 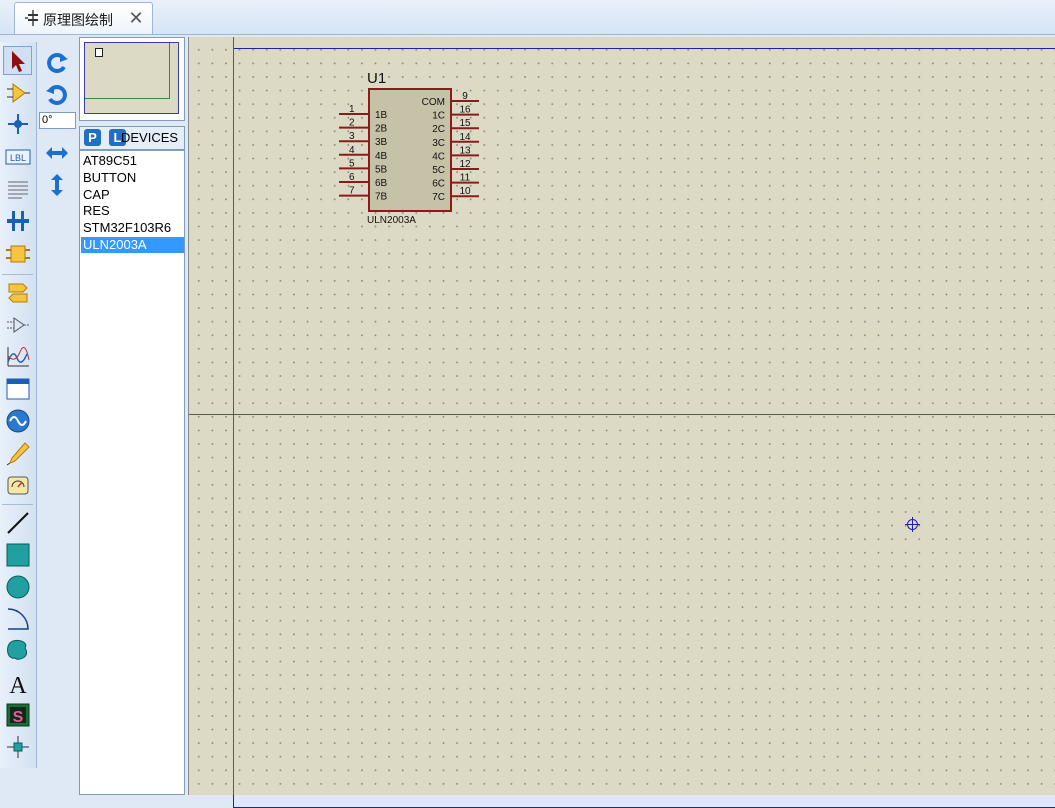 I want to click on wire-label-mode-button: LBL, so click(x=17, y=156).